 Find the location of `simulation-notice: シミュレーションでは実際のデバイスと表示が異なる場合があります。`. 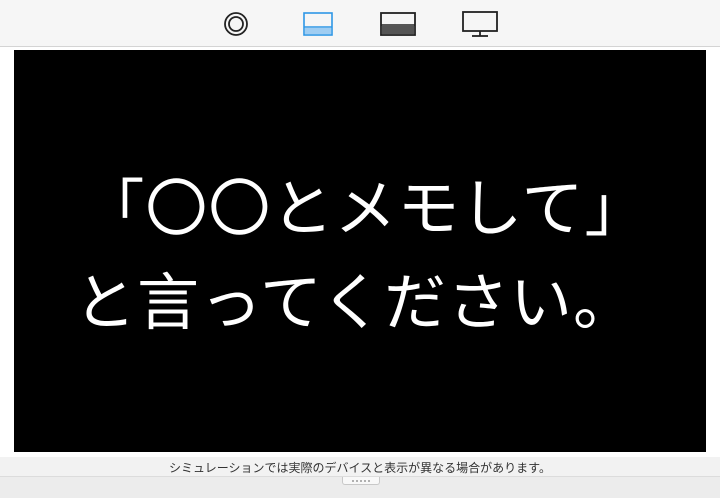

simulation-notice: シミュレーションでは実際のデバイスと表示が異なる場合があります。 is located at coordinates (360, 468).